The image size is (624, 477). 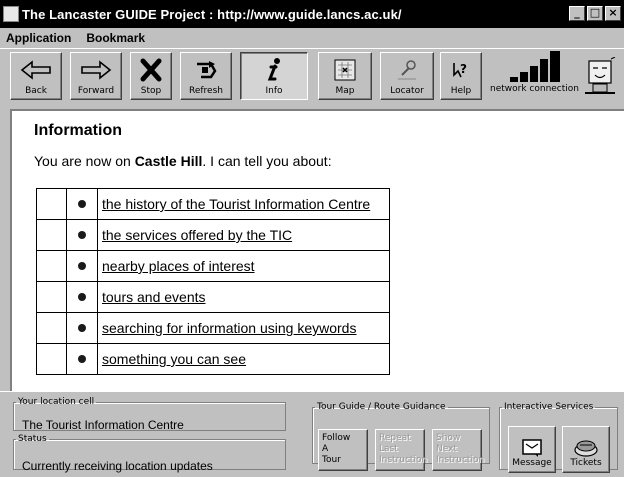 I want to click on interactive-services-group: Interactive Services Message Tickets, so click(x=558, y=437).